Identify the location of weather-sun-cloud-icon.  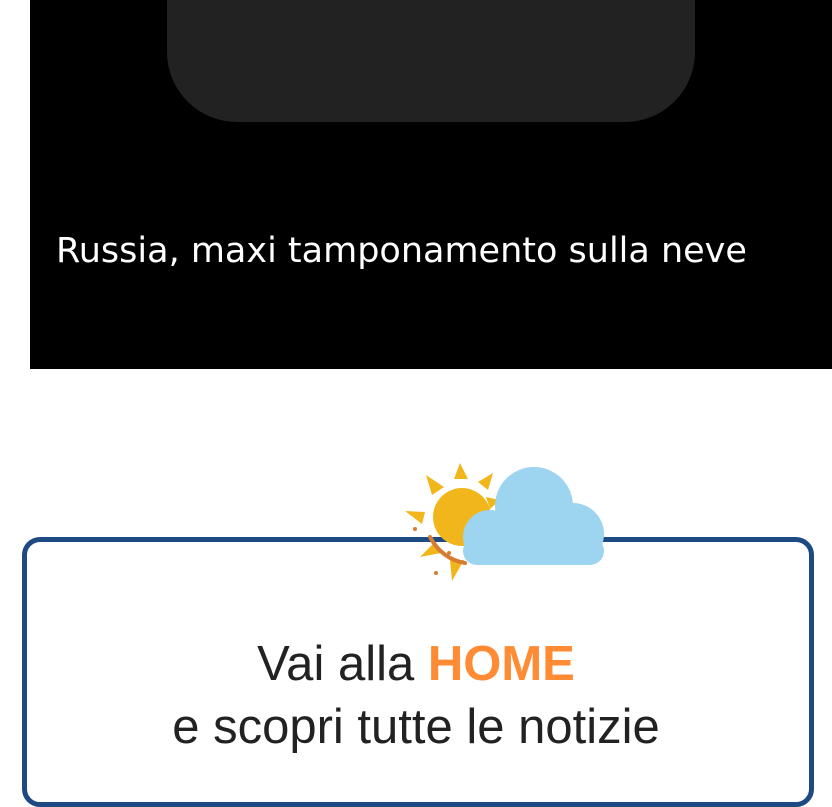
(504, 522).